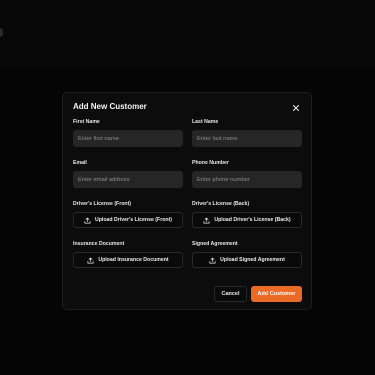 The width and height of the screenshot is (375, 375). Describe the element at coordinates (247, 138) in the screenshot. I see `last-name-input` at that location.